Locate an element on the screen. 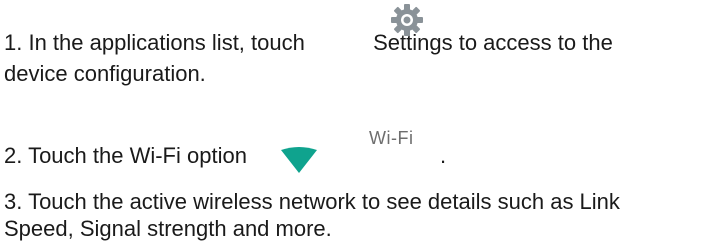  wifi-option-label: Wi-Fi is located at coordinates (391, 138).